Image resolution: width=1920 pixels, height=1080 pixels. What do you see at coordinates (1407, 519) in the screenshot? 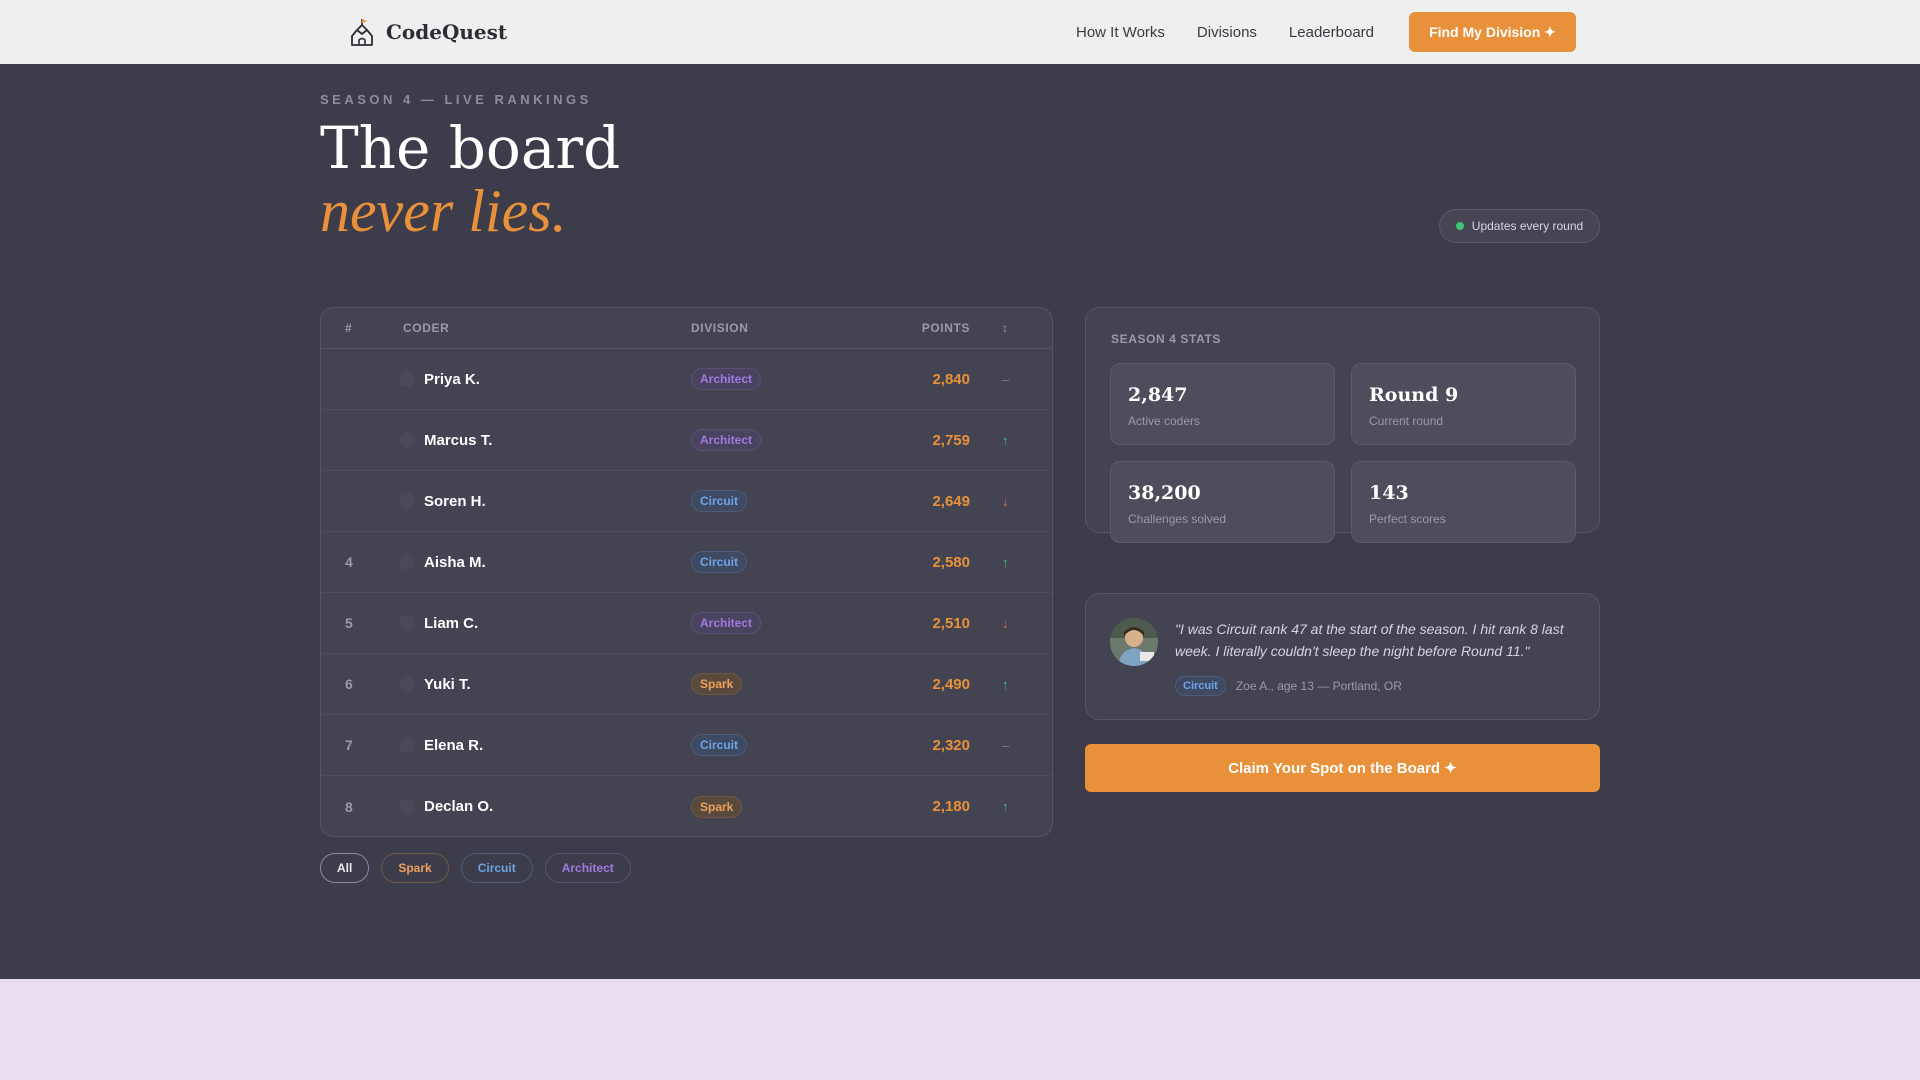
I see `stat-label: Perfect scores` at bounding box center [1407, 519].